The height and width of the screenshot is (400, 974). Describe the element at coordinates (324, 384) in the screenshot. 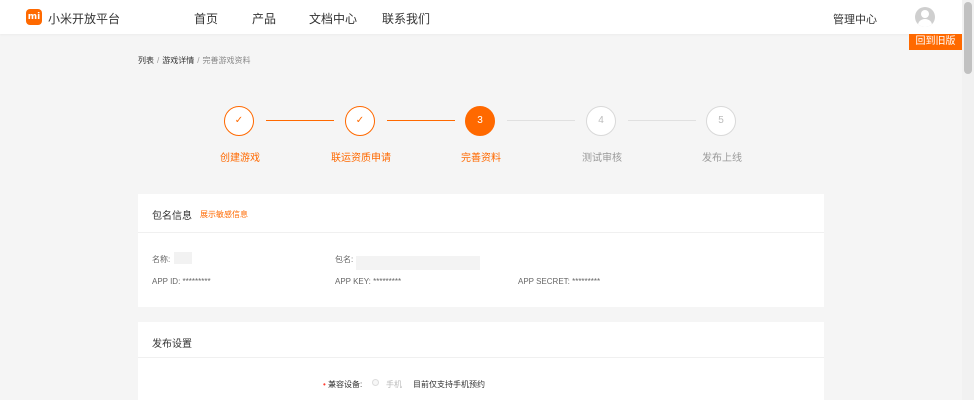

I see `required-mark: •` at that location.